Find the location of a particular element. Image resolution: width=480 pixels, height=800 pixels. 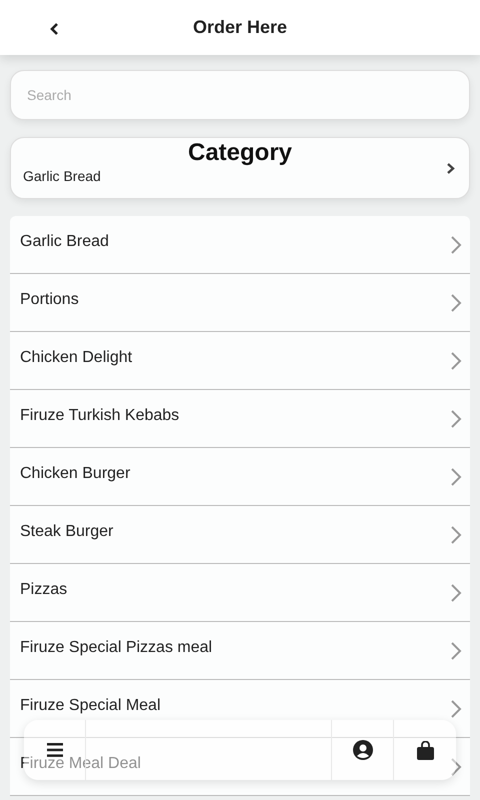

bag-icon is located at coordinates (425, 750).